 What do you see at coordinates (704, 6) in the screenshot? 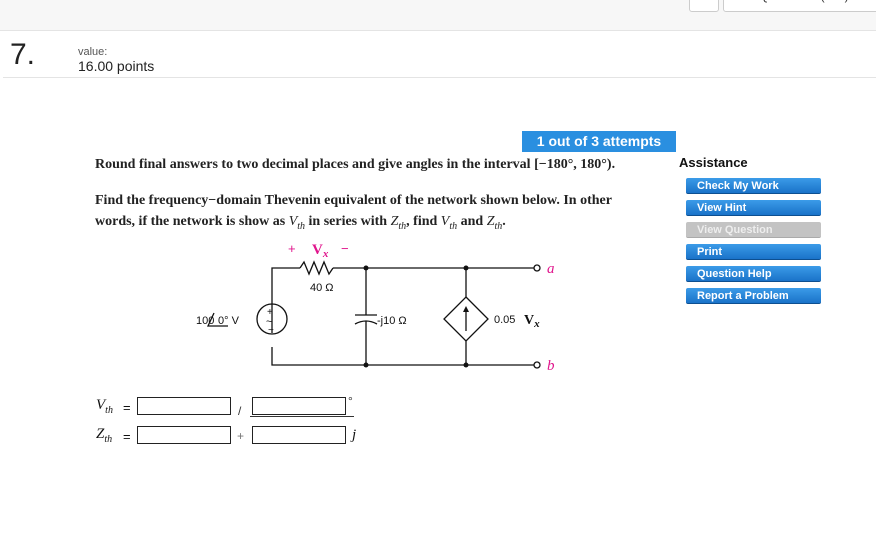
I see `previous-question-button` at bounding box center [704, 6].